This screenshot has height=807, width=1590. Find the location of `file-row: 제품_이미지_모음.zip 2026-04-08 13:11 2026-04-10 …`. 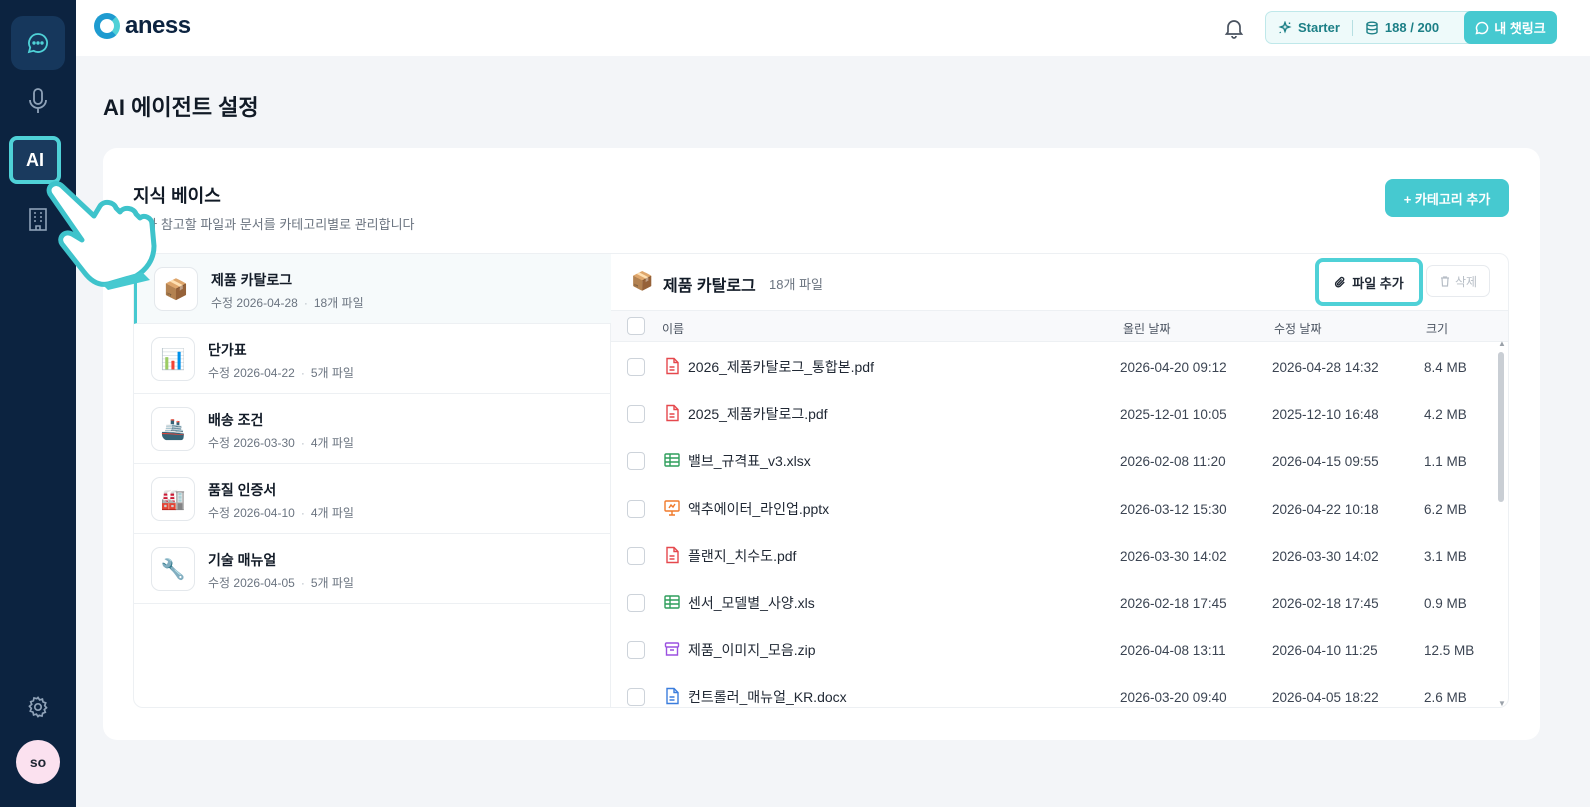

file-row: 제품_이미지_모음.zip 2026-04-08 13:11 2026-04-10 … is located at coordinates (1053, 649).